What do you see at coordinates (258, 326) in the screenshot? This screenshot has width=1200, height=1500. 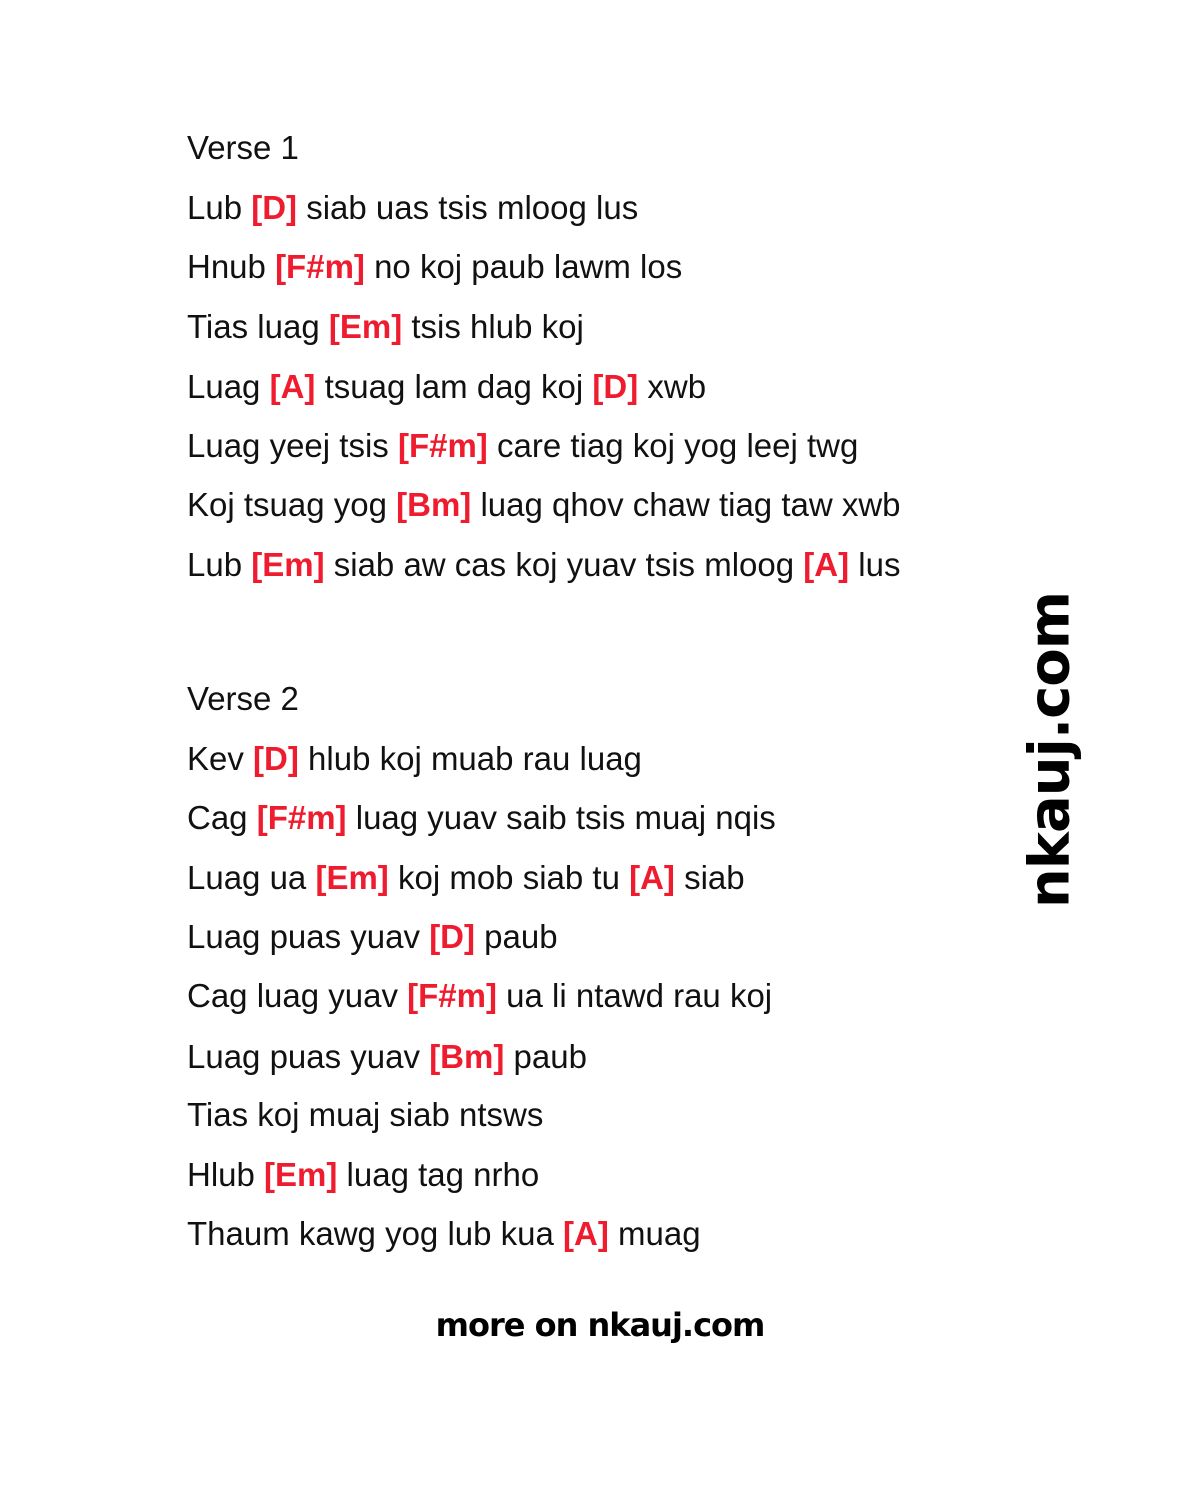 I see `lyric-text: Tias luag` at bounding box center [258, 326].